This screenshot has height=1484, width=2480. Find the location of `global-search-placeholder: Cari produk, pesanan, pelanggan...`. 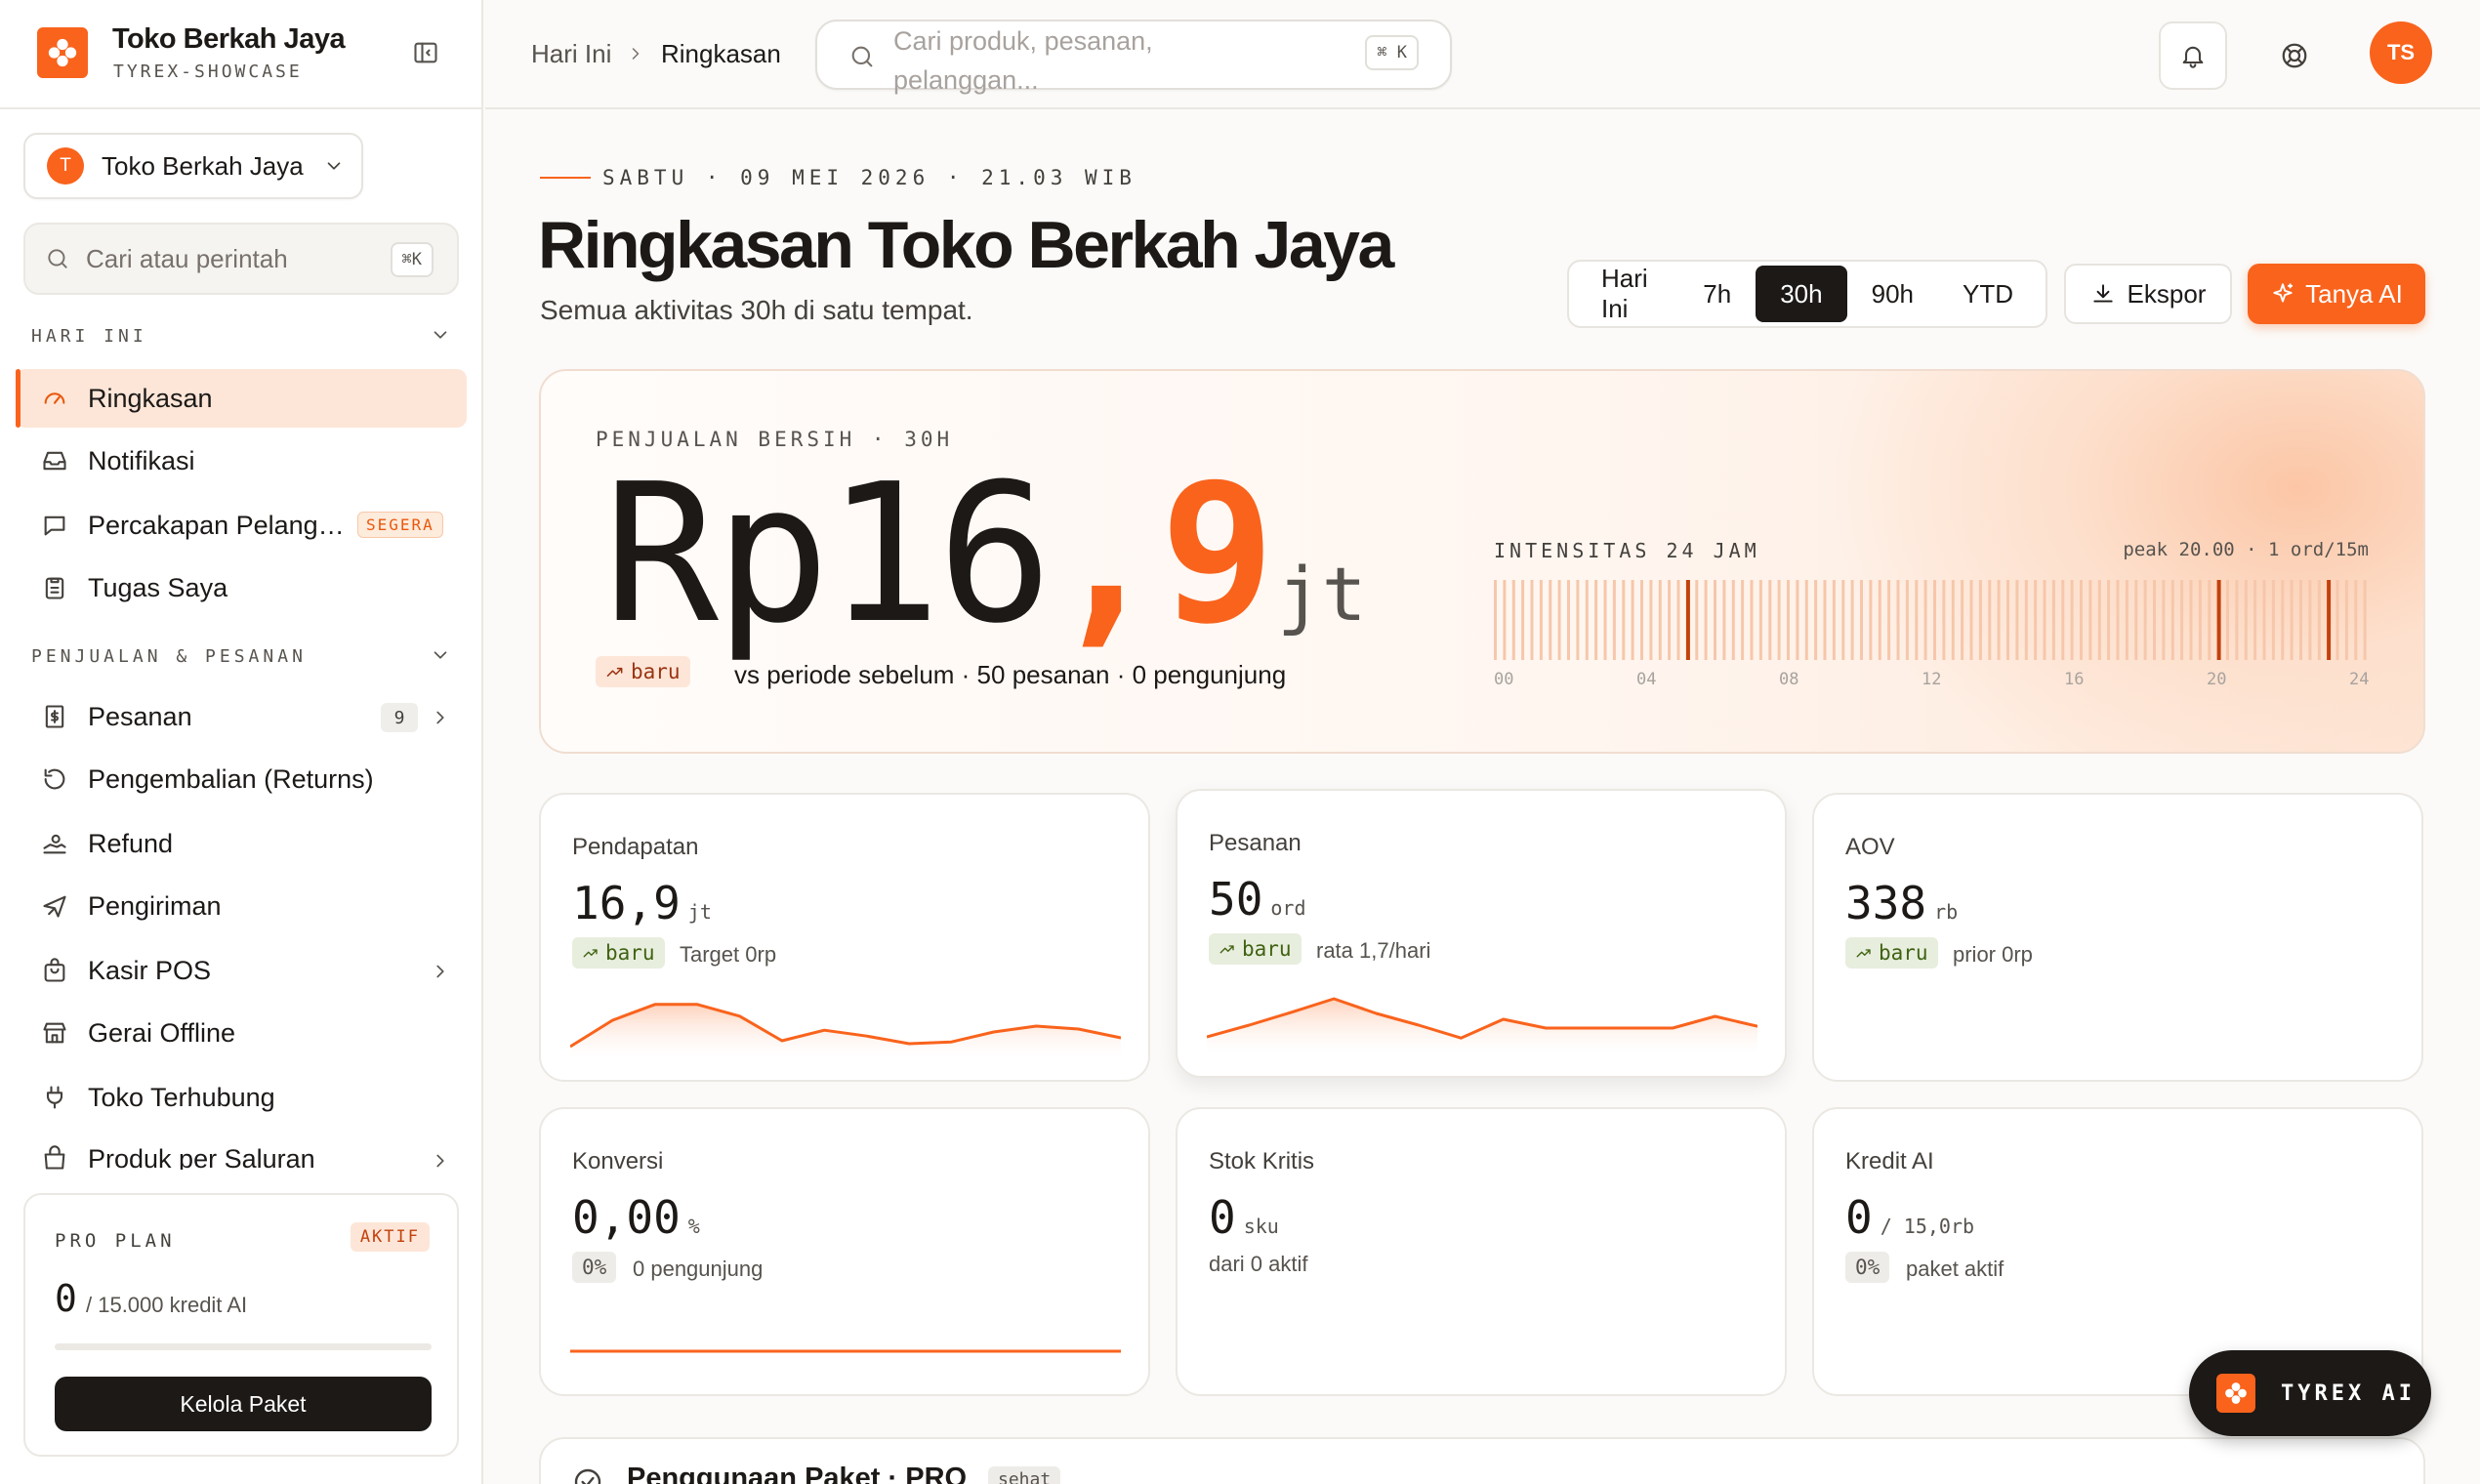

global-search-placeholder: Cari produk, pesanan, pelanggan... is located at coordinates (1023, 61).